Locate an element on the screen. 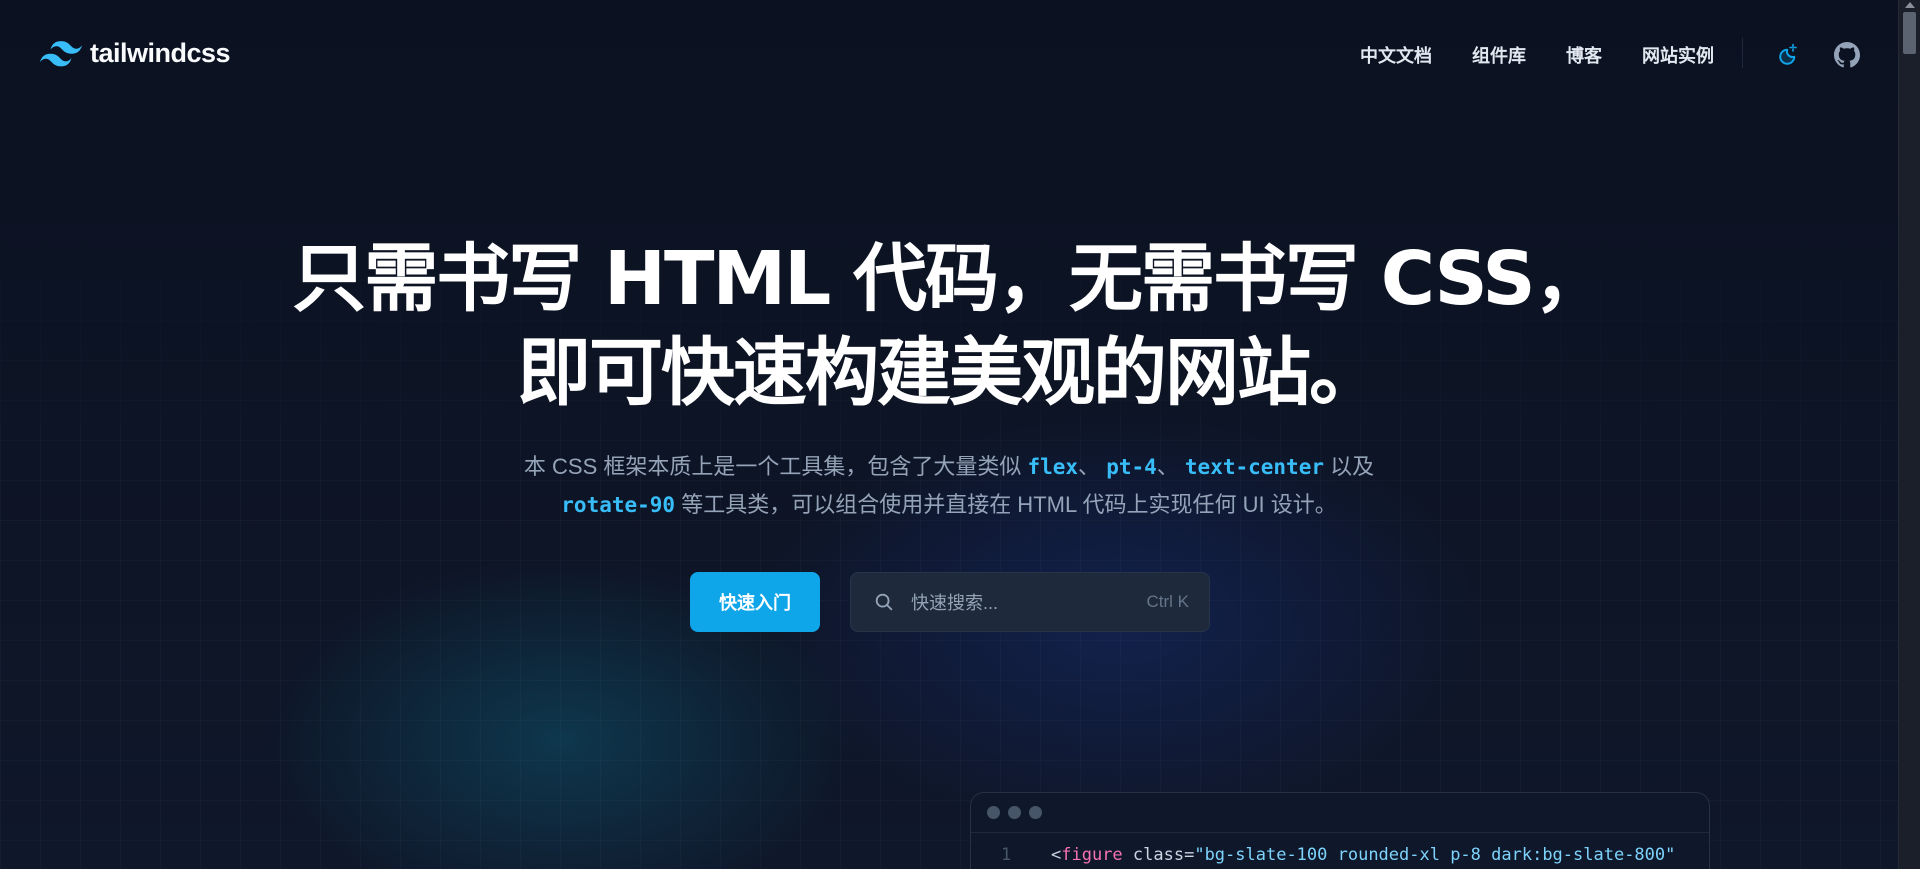 The image size is (1920, 869). logo: tailwindcss is located at coordinates (135, 53).